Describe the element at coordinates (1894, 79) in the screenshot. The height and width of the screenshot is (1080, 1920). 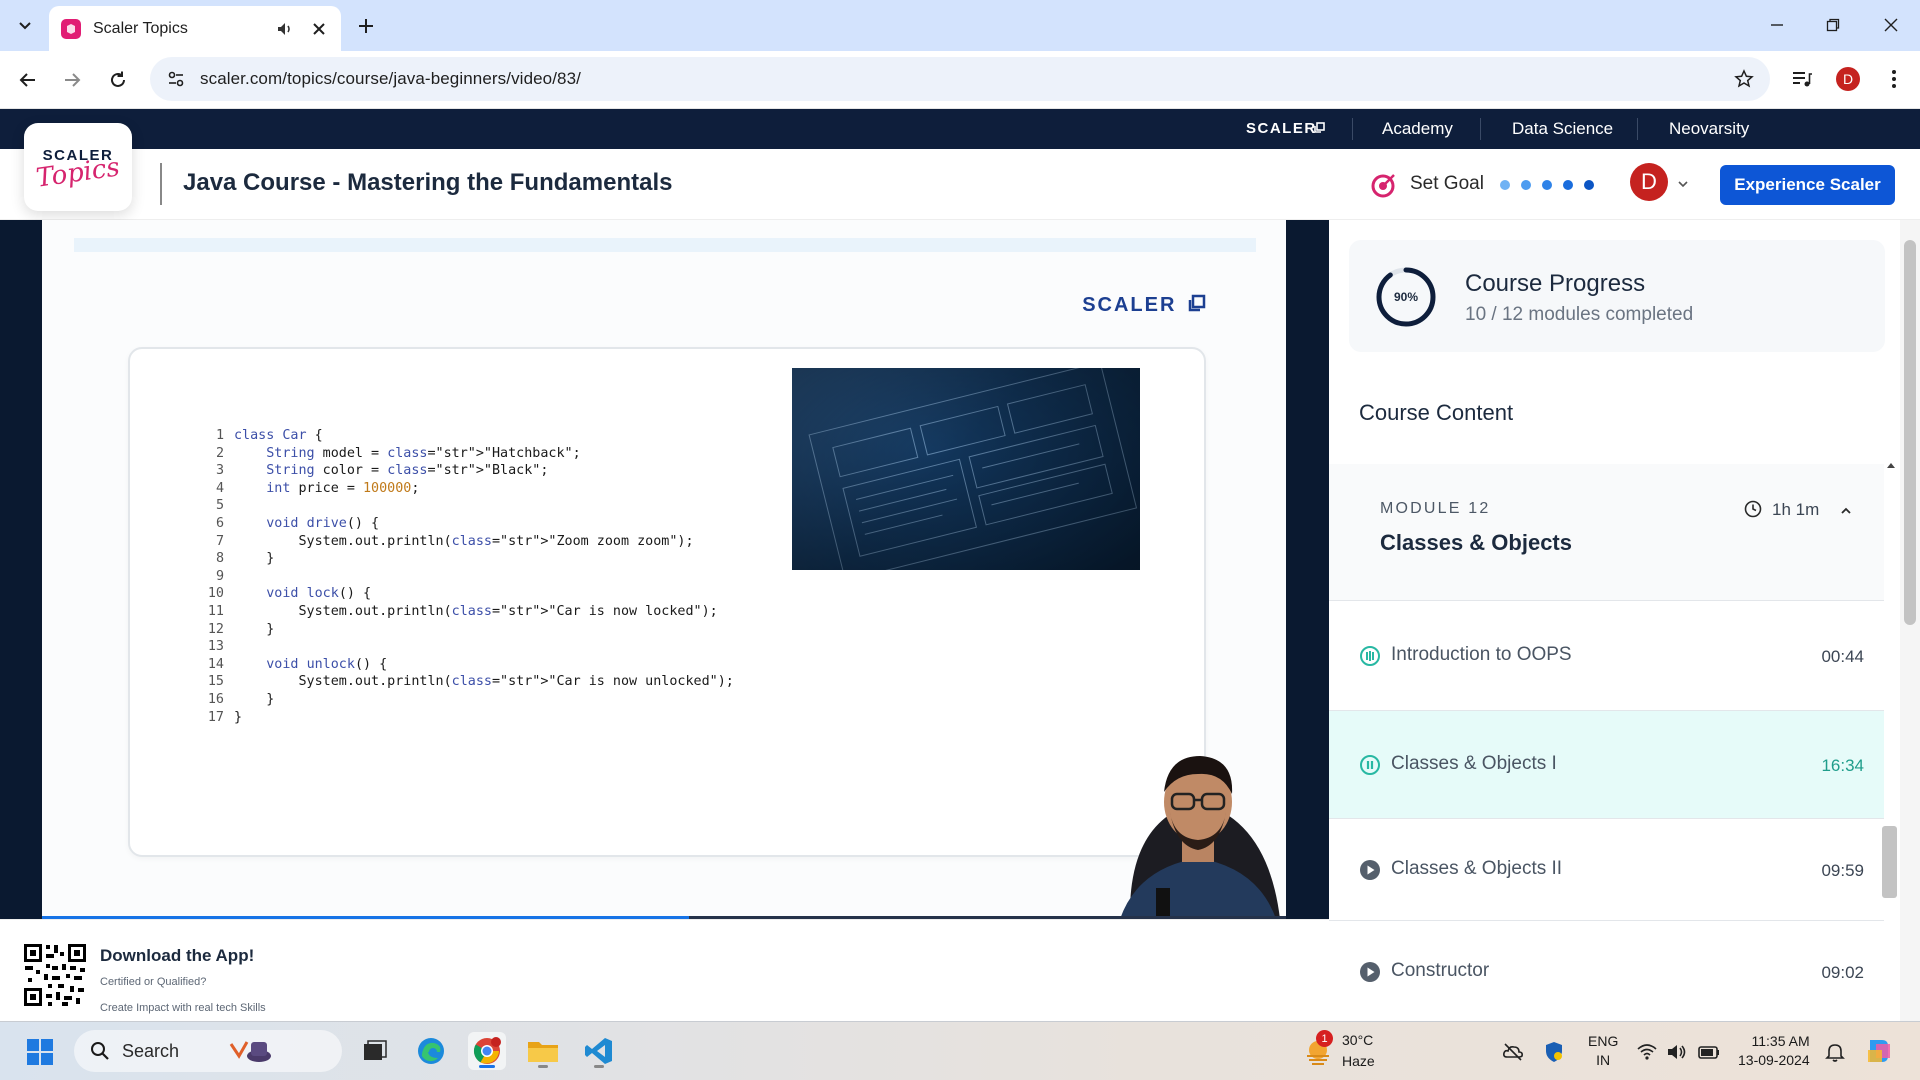
I see `browser-menu-button` at that location.